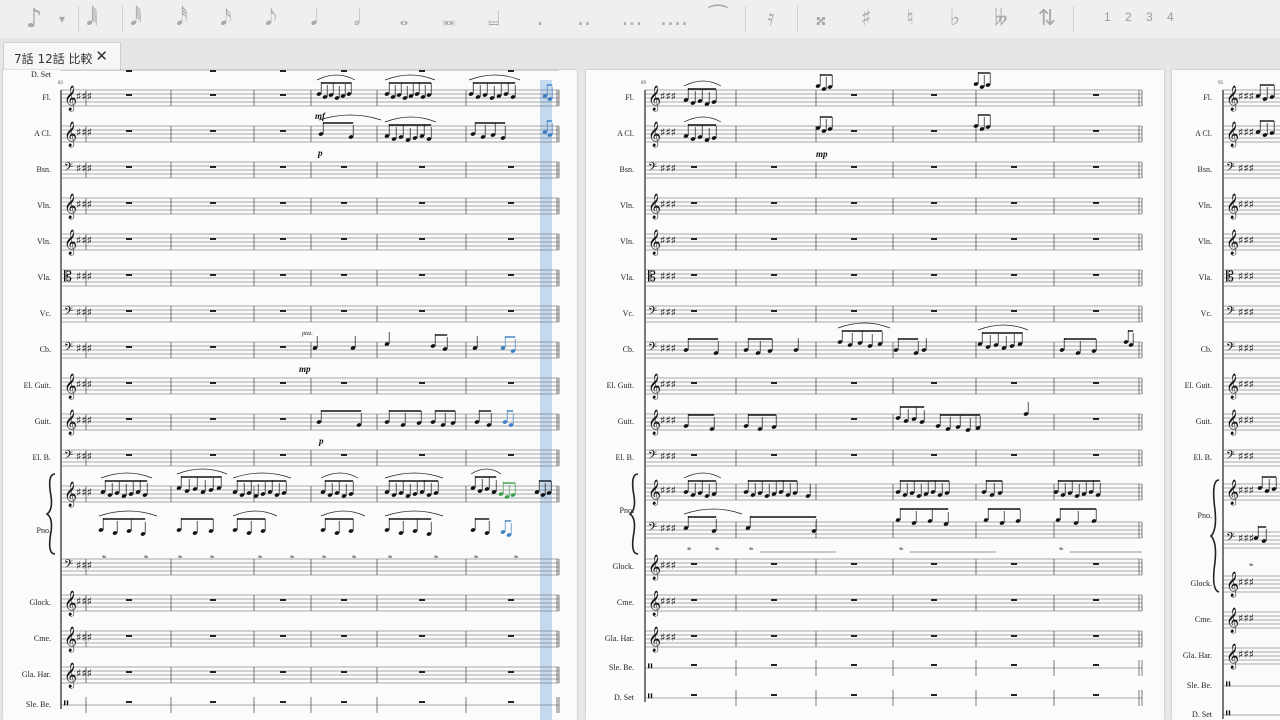  I want to click on double-sharp-icon: 𝄪, so click(821, 19).